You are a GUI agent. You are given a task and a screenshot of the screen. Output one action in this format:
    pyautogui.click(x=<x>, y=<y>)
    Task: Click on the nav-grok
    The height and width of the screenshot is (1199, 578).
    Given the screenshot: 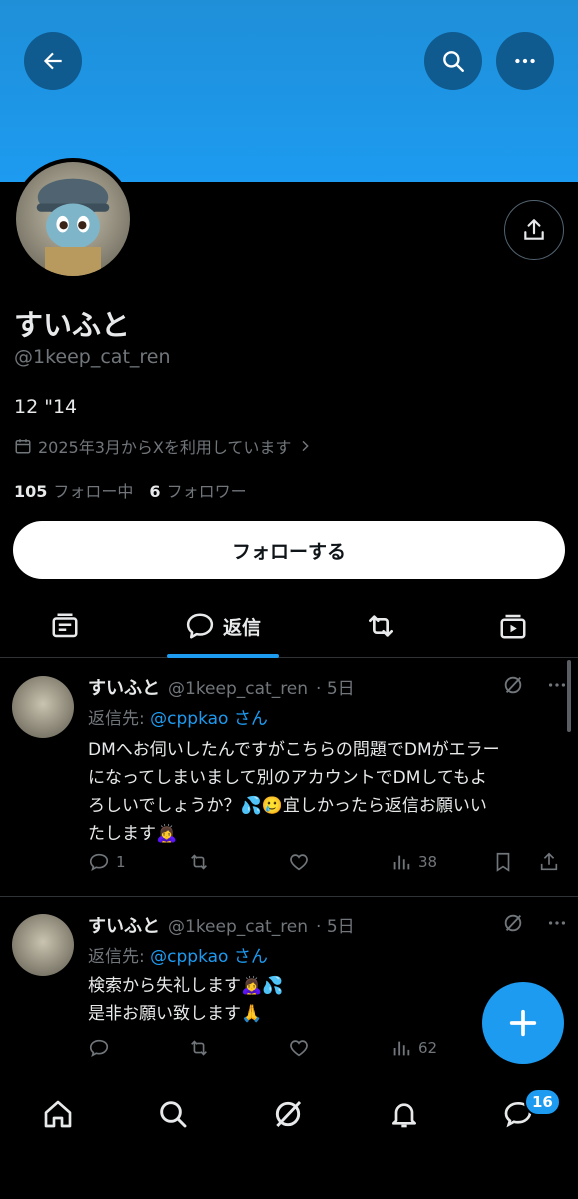 What is the action you would take?
    pyautogui.click(x=288, y=1114)
    